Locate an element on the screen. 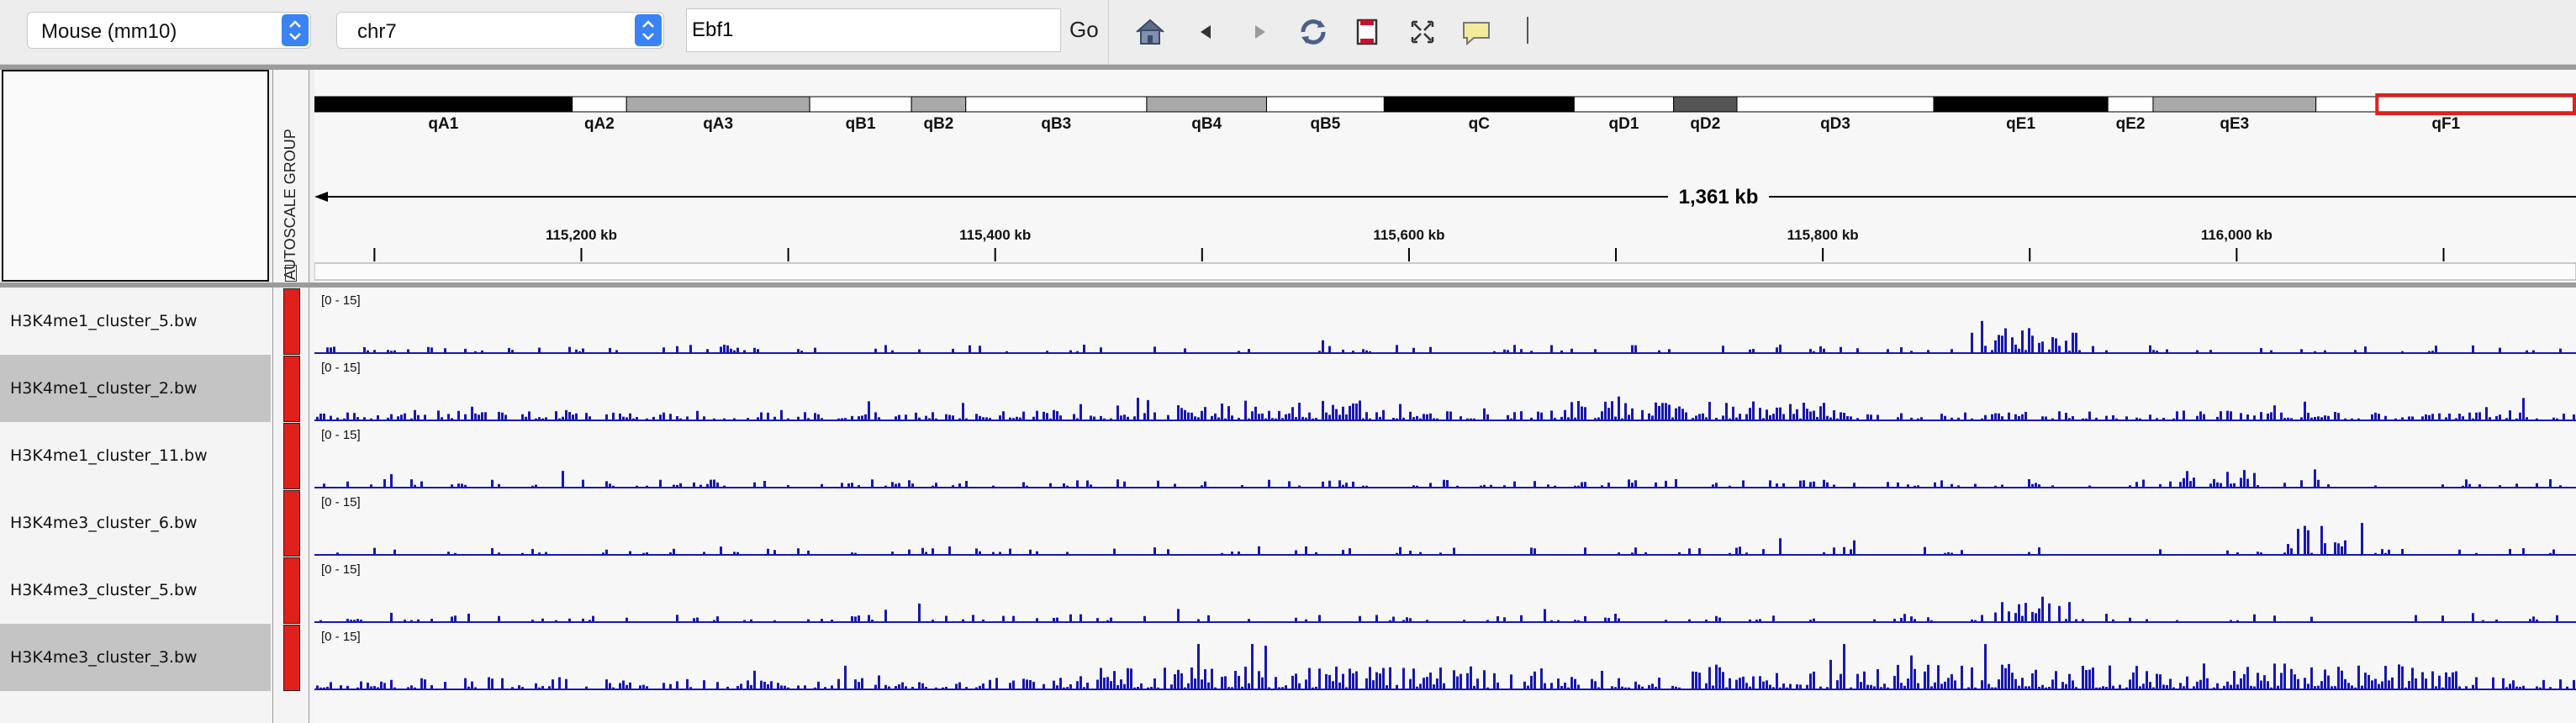 The width and height of the screenshot is (2576, 723). track-signal-1: [0 - 15] is located at coordinates (1445, 323).